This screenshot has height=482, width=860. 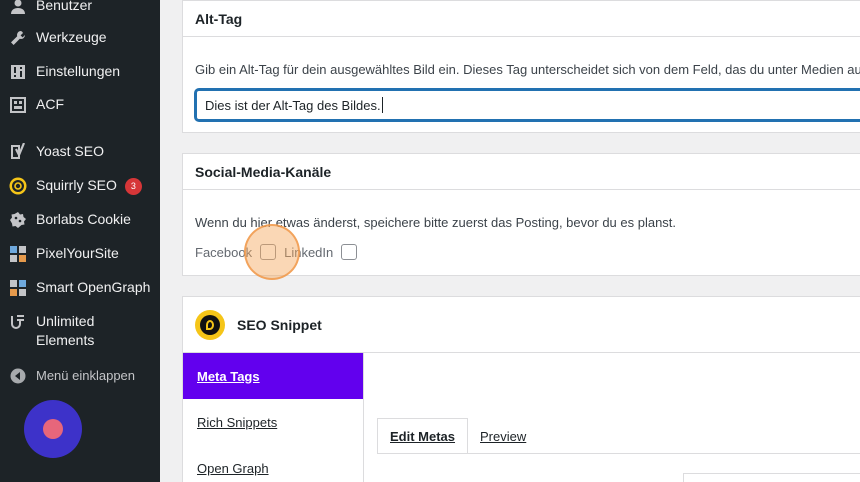 I want to click on acf-grid-icon, so click(x=18, y=105).